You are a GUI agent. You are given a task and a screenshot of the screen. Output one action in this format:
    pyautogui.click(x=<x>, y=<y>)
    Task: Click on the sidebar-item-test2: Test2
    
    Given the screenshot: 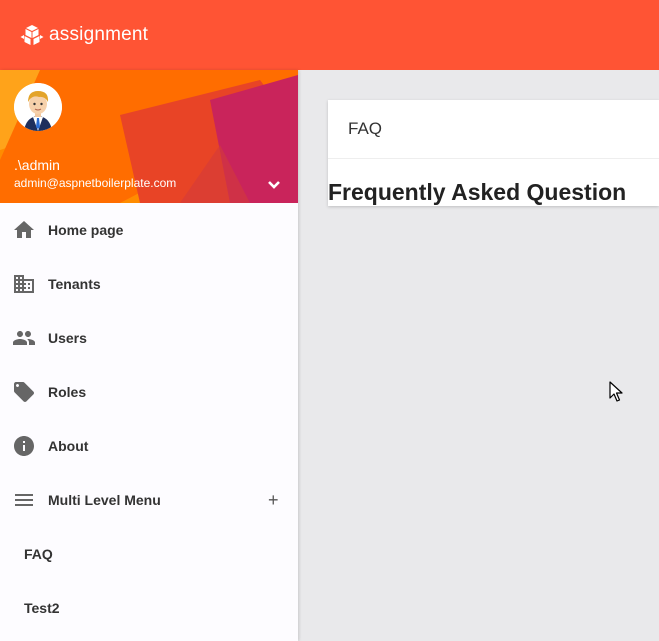 What is the action you would take?
    pyautogui.click(x=149, y=608)
    